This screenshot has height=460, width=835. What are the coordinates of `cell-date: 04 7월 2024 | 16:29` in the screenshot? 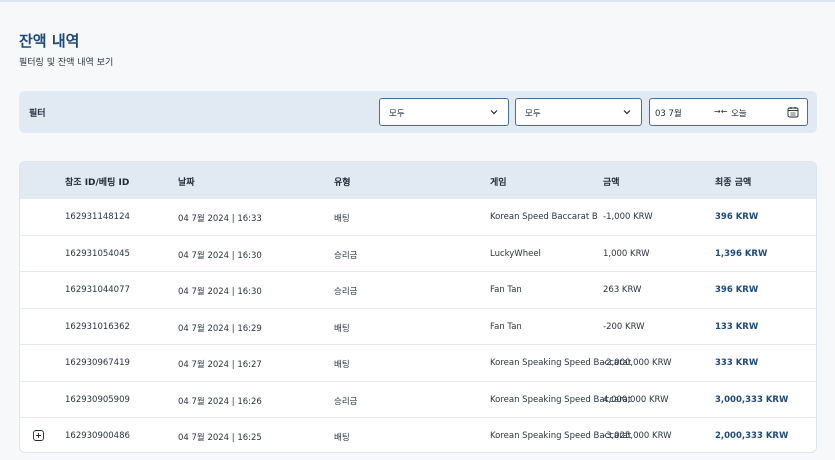 It's located at (220, 328).